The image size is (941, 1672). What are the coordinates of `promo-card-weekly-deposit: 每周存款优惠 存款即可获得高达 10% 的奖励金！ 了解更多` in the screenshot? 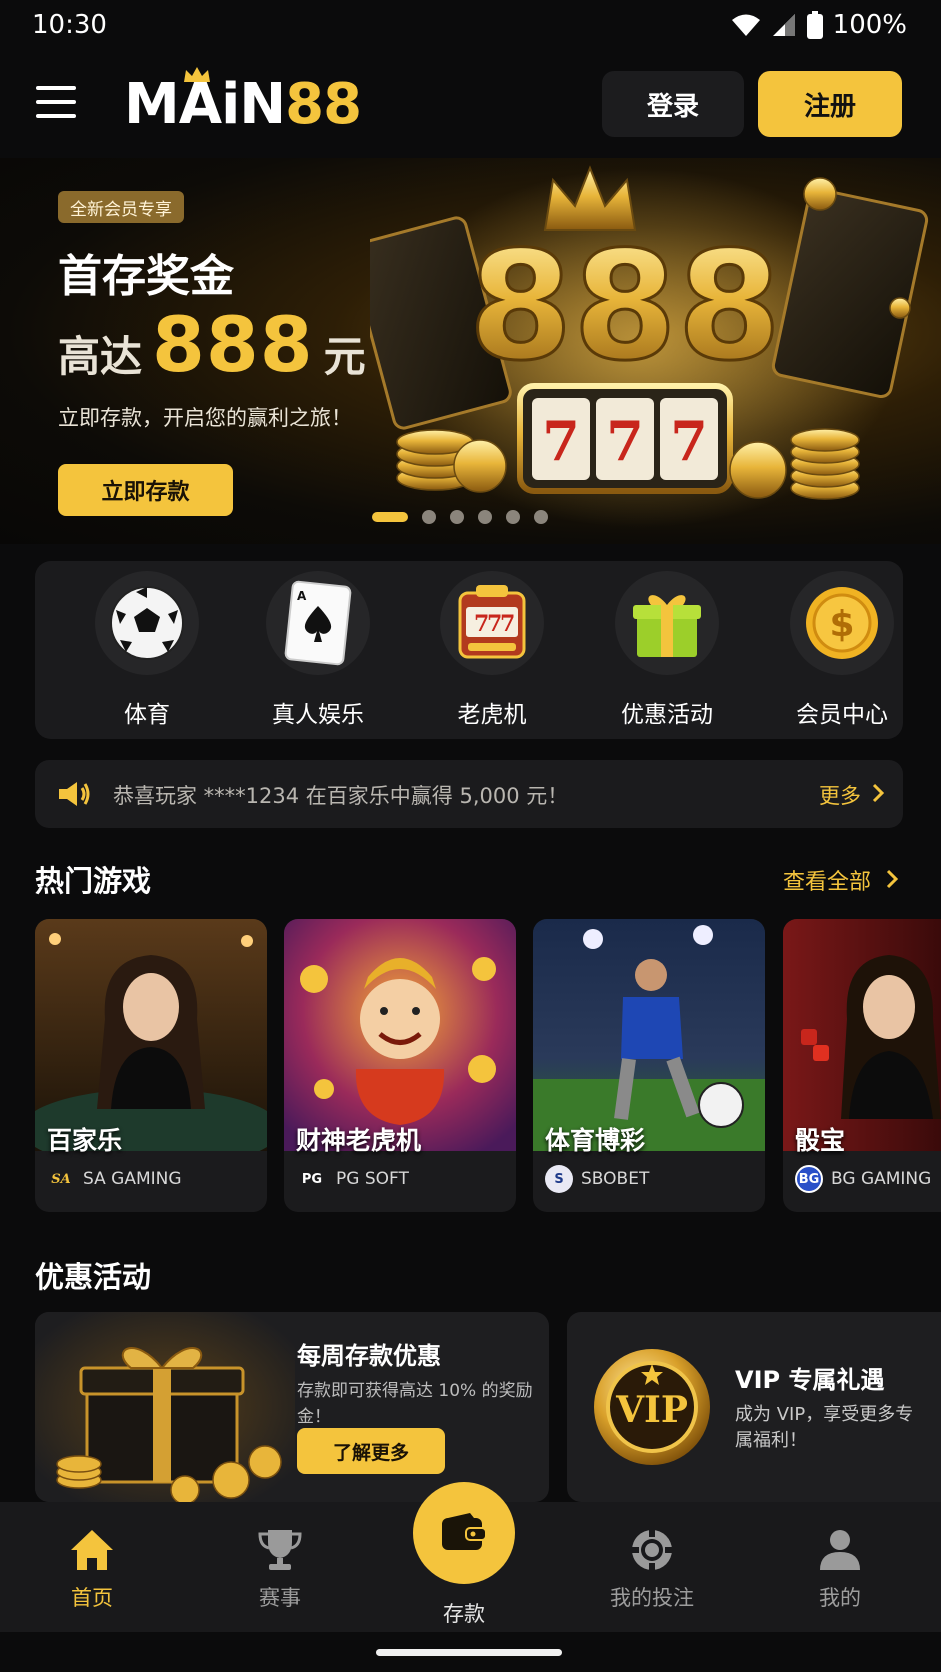 It's located at (292, 1407).